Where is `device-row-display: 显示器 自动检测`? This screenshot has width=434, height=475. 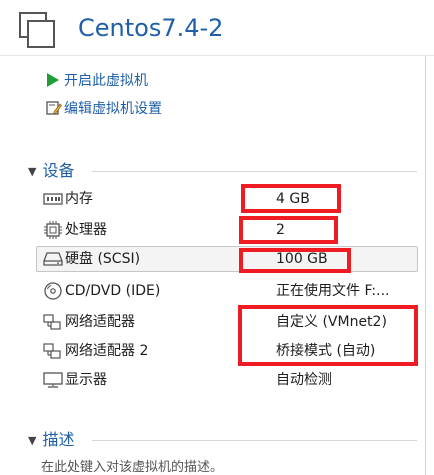
device-row-display: 显示器 自动检测 is located at coordinates (229, 380).